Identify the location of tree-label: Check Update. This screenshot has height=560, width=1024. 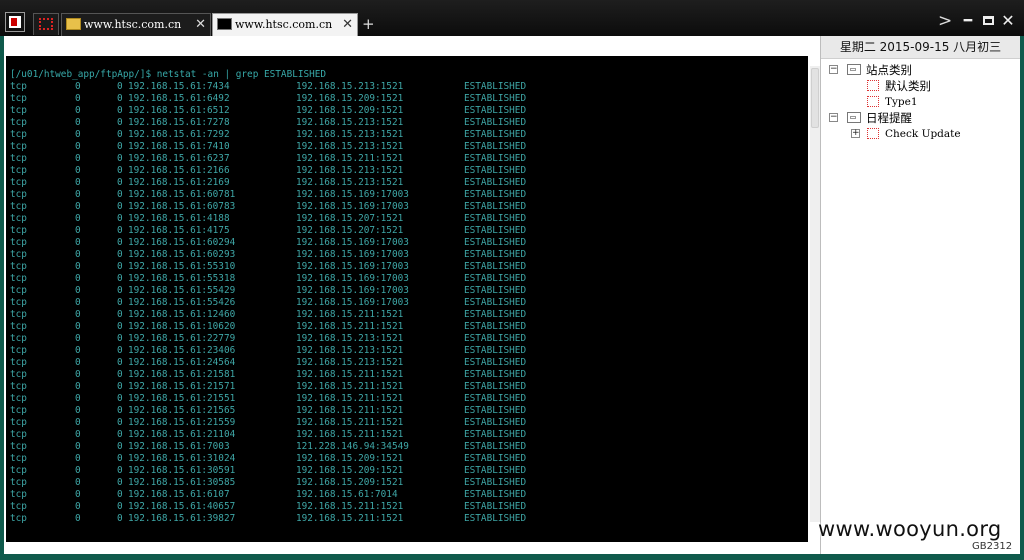
(923, 134).